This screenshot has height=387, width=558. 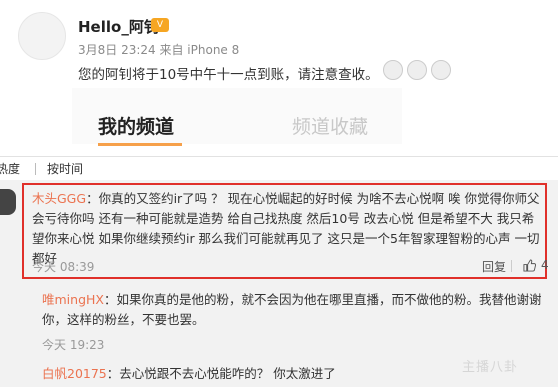 I want to click on thumbs-up-icon, so click(x=529, y=265).